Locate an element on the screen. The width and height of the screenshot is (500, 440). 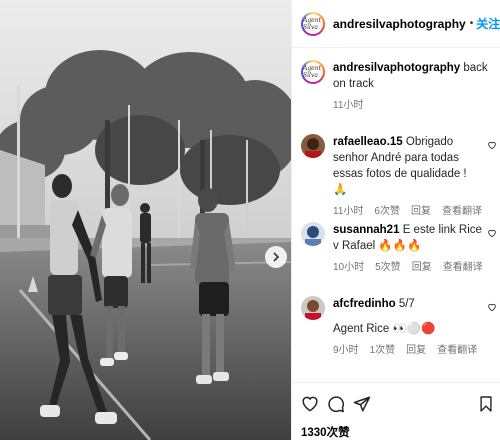
caption-timestamp: 11小时 is located at coordinates (348, 105).